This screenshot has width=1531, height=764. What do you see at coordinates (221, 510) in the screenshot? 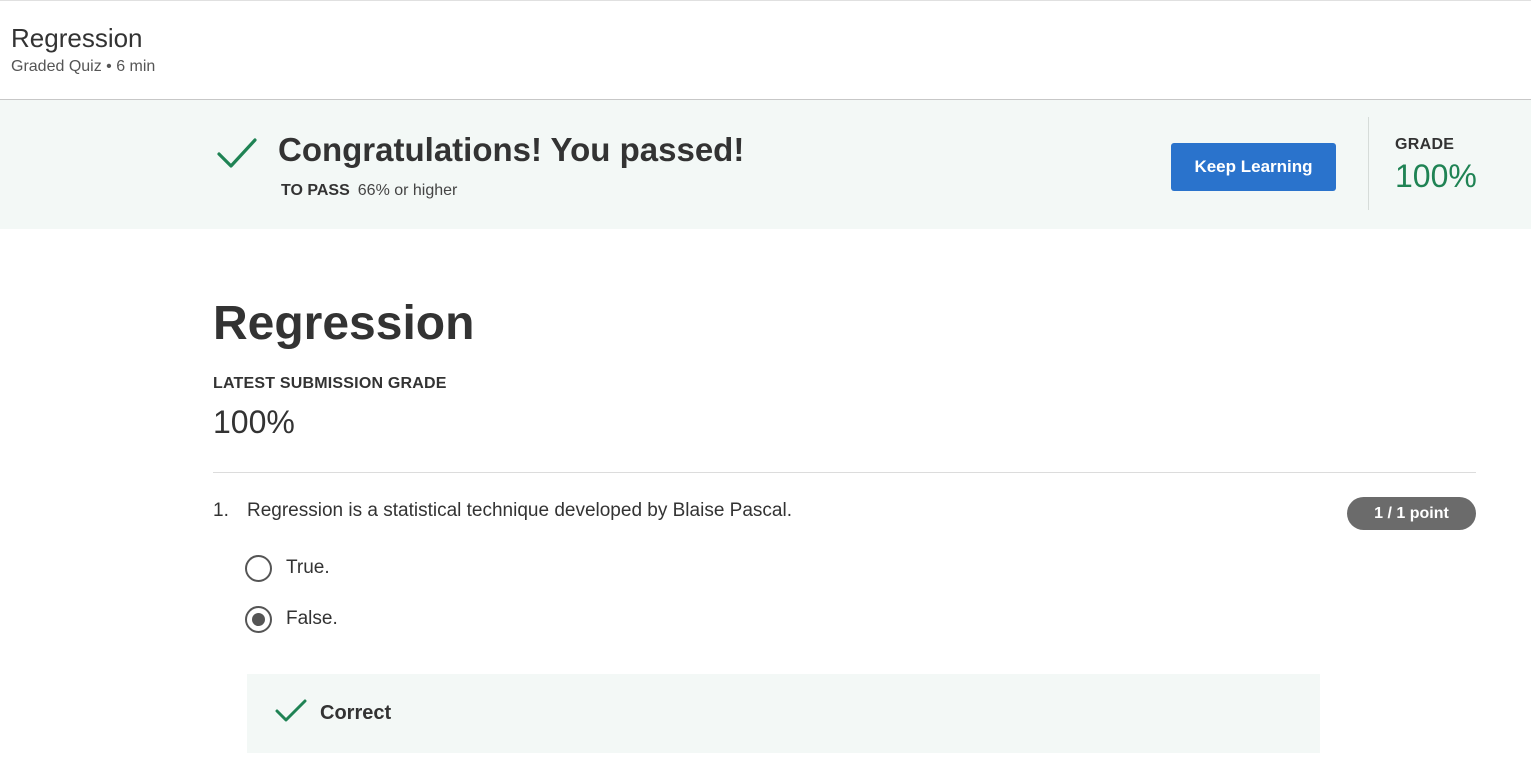
I see `question-number: 1.` at bounding box center [221, 510].